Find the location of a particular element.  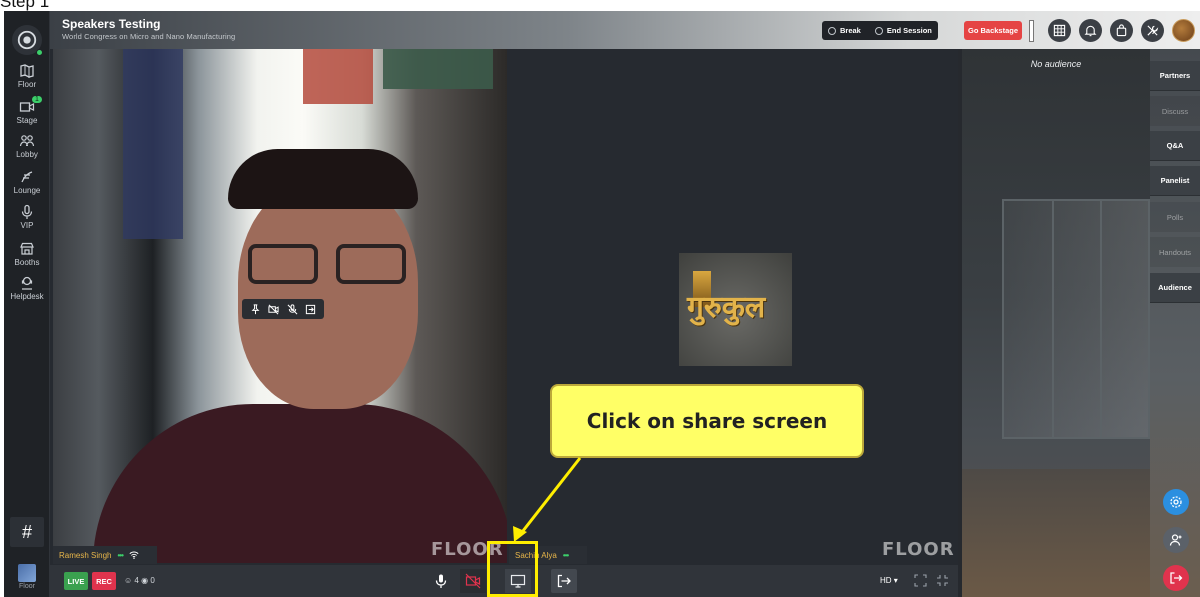

wifi-icon is located at coordinates (134, 555).